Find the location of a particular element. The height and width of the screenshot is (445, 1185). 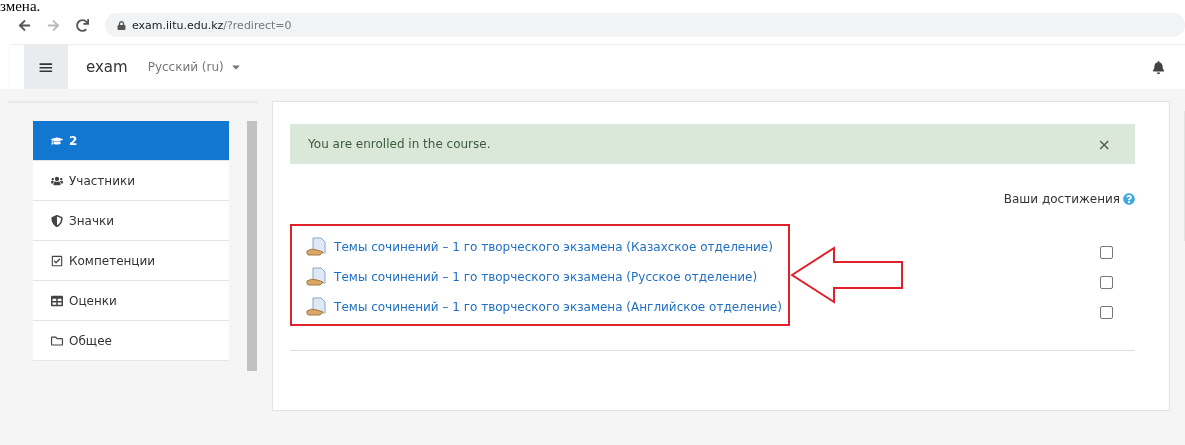

bell-icon is located at coordinates (1158, 67).